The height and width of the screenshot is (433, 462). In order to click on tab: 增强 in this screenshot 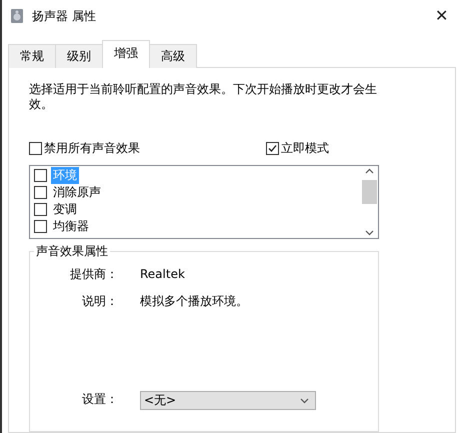, I will do `click(126, 54)`.